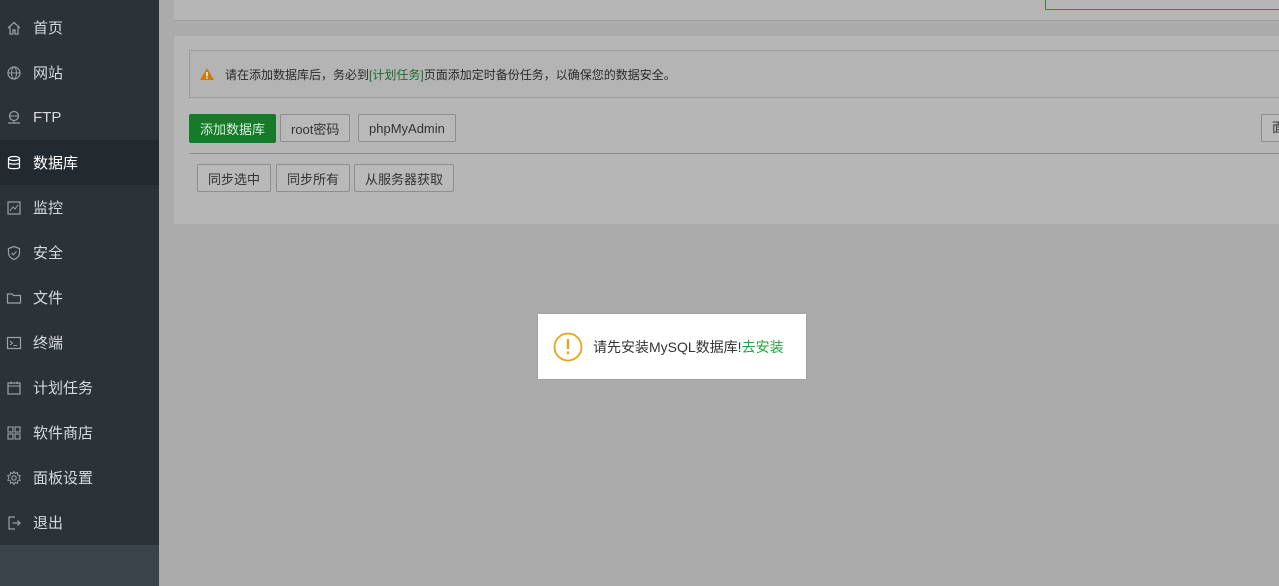 Image resolution: width=1279 pixels, height=586 pixels. I want to click on sidebar-item-label: 文件, so click(48, 298).